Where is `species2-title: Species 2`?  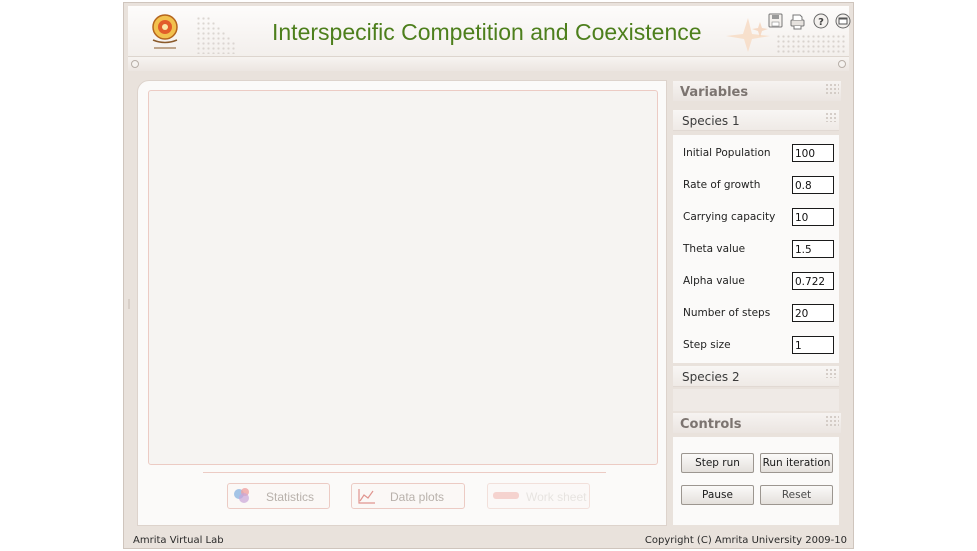 species2-title: Species 2 is located at coordinates (711, 377).